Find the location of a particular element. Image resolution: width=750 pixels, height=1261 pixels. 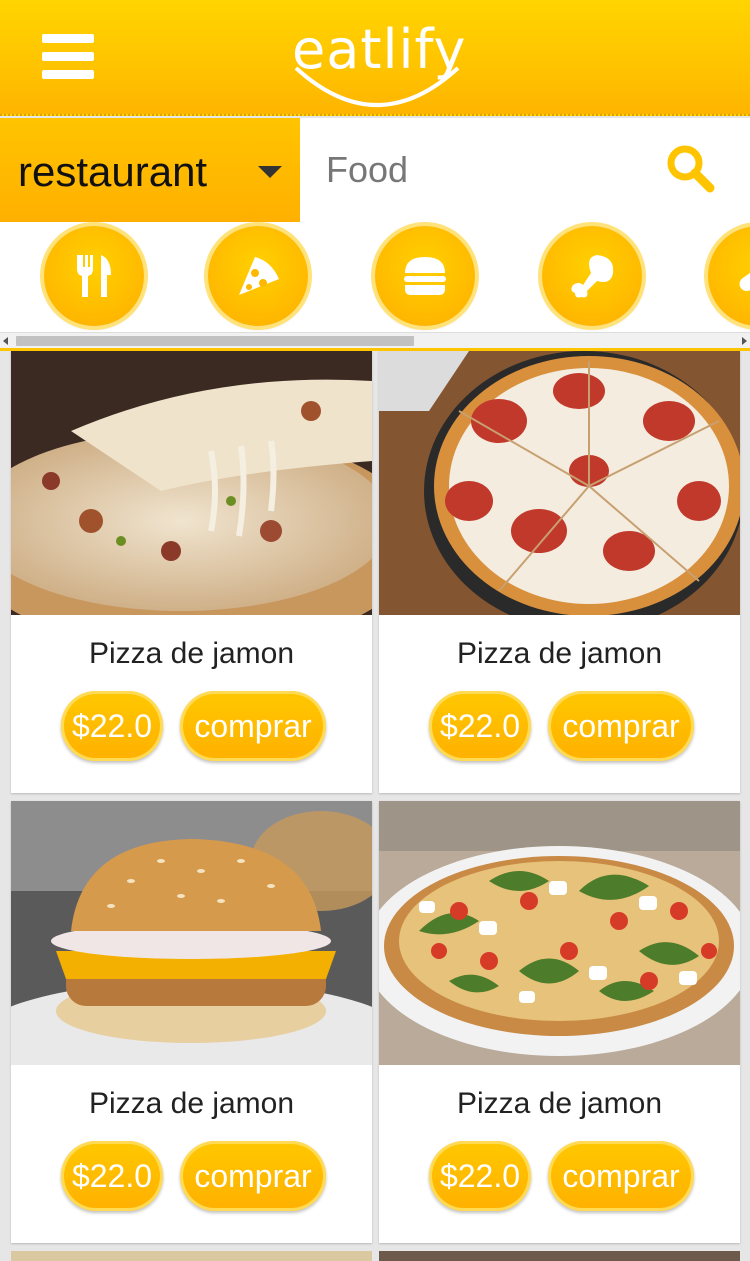

category-burger-button is located at coordinates (425, 276).